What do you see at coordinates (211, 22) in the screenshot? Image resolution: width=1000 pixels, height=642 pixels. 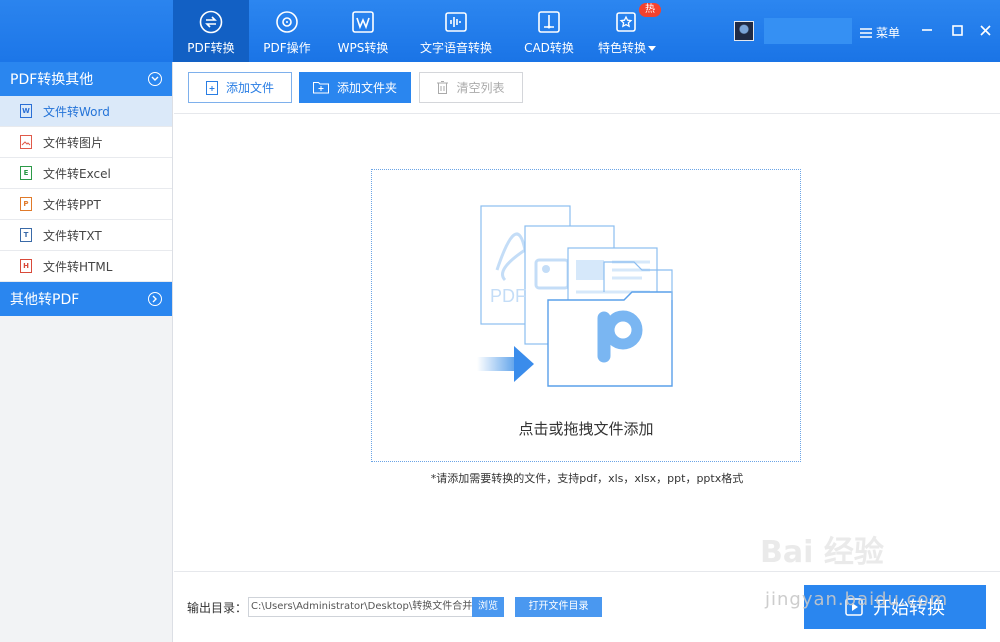 I see `convert-icon` at bounding box center [211, 22].